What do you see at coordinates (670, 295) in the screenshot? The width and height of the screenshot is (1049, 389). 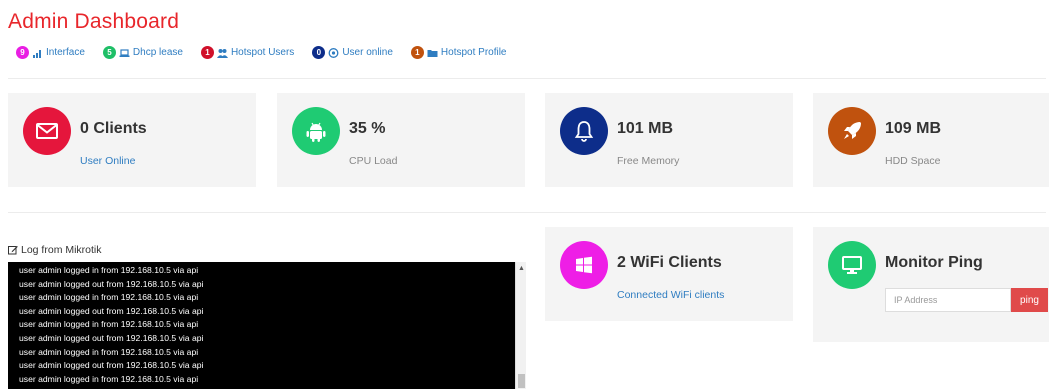 I see `connected-wifi-clients-link: Connected WiFi clients` at bounding box center [670, 295].